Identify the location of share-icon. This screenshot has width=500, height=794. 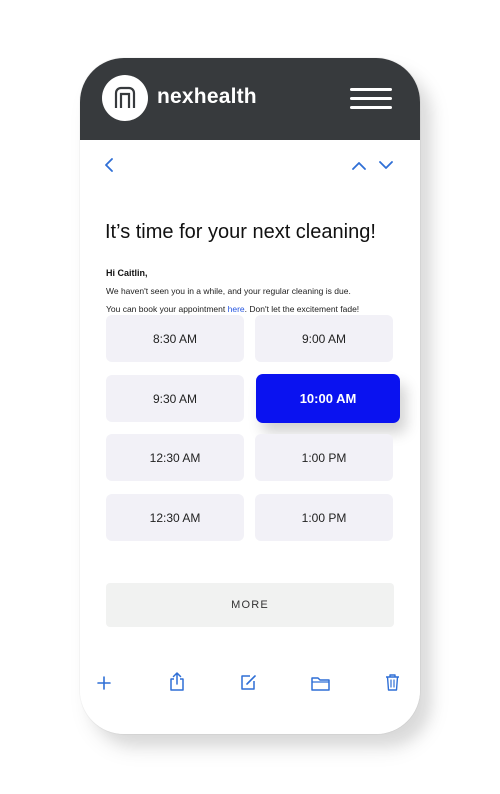
(177, 681).